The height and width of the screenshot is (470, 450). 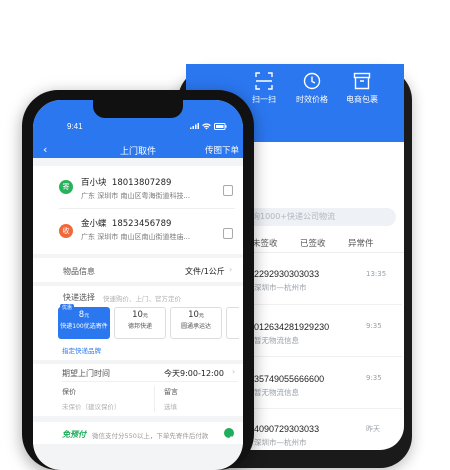 I want to click on no-prepay-label: 免预付, so click(x=74, y=434).